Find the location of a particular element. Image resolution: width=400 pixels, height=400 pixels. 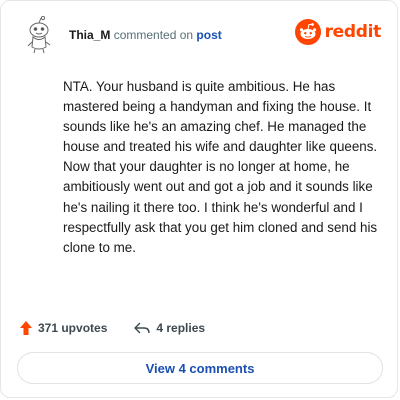

replies-button: 4 replies is located at coordinates (169, 328).